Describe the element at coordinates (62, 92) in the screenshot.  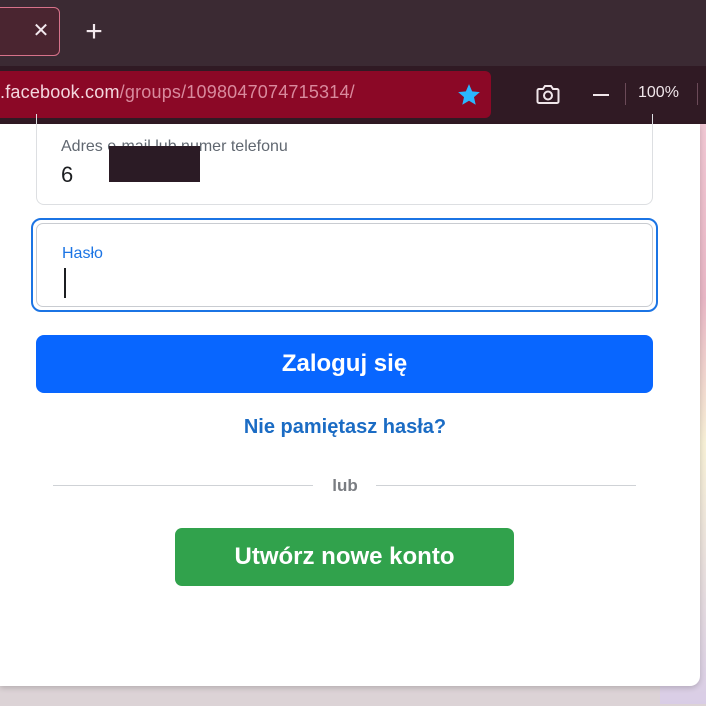
I see `url-host: facebook.com` at that location.